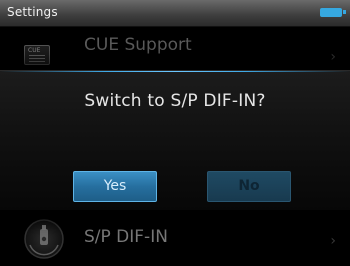  I want to click on status-bar: Settings, so click(175, 13).